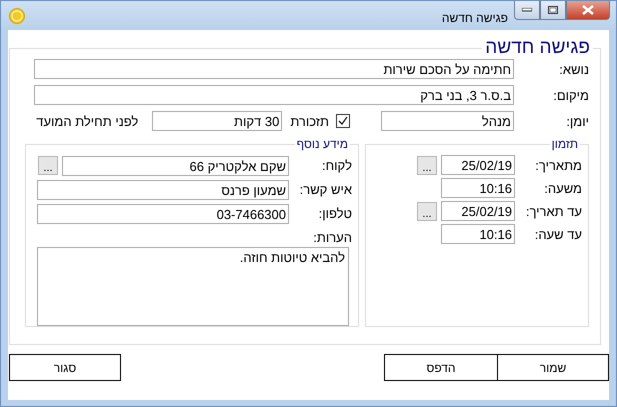 This screenshot has height=407, width=617. Describe the element at coordinates (325, 189) in the screenshot. I see `field-label: איש קשר:` at that location.